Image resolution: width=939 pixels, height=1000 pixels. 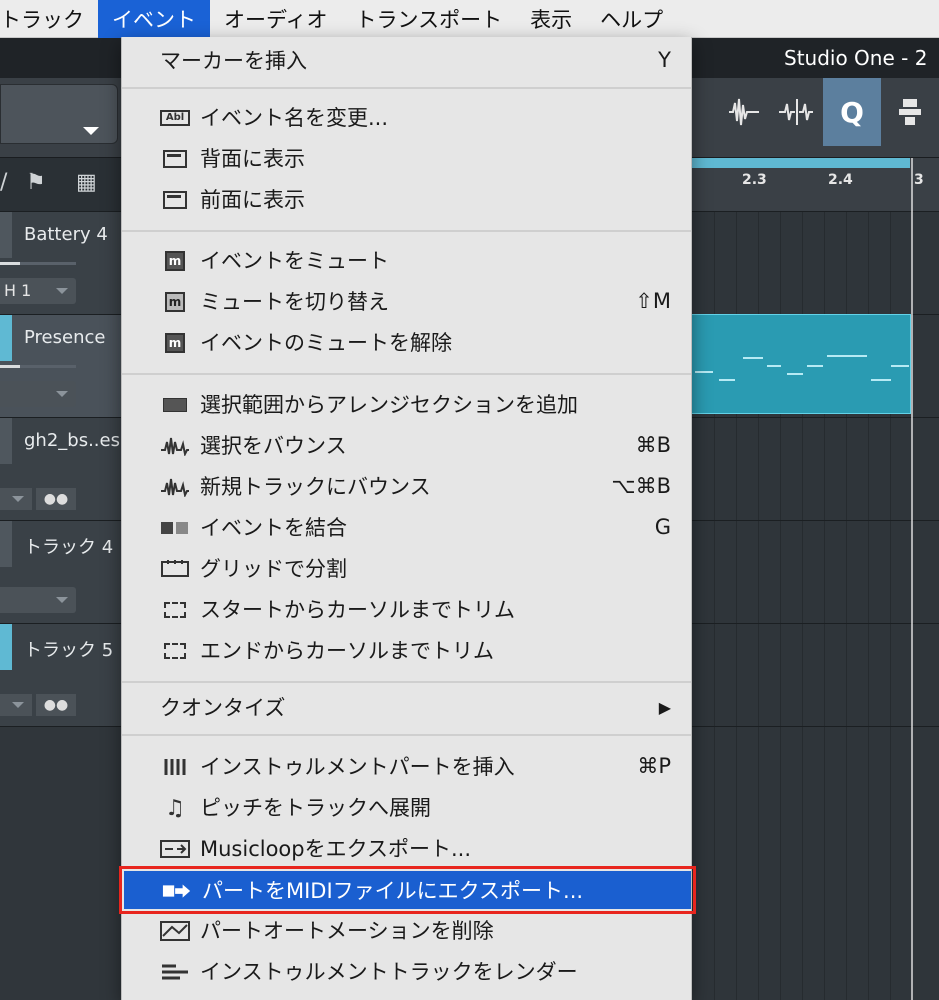 What do you see at coordinates (223, 708) in the screenshot?
I see `menu-item-label: クオンタイズ` at bounding box center [223, 708].